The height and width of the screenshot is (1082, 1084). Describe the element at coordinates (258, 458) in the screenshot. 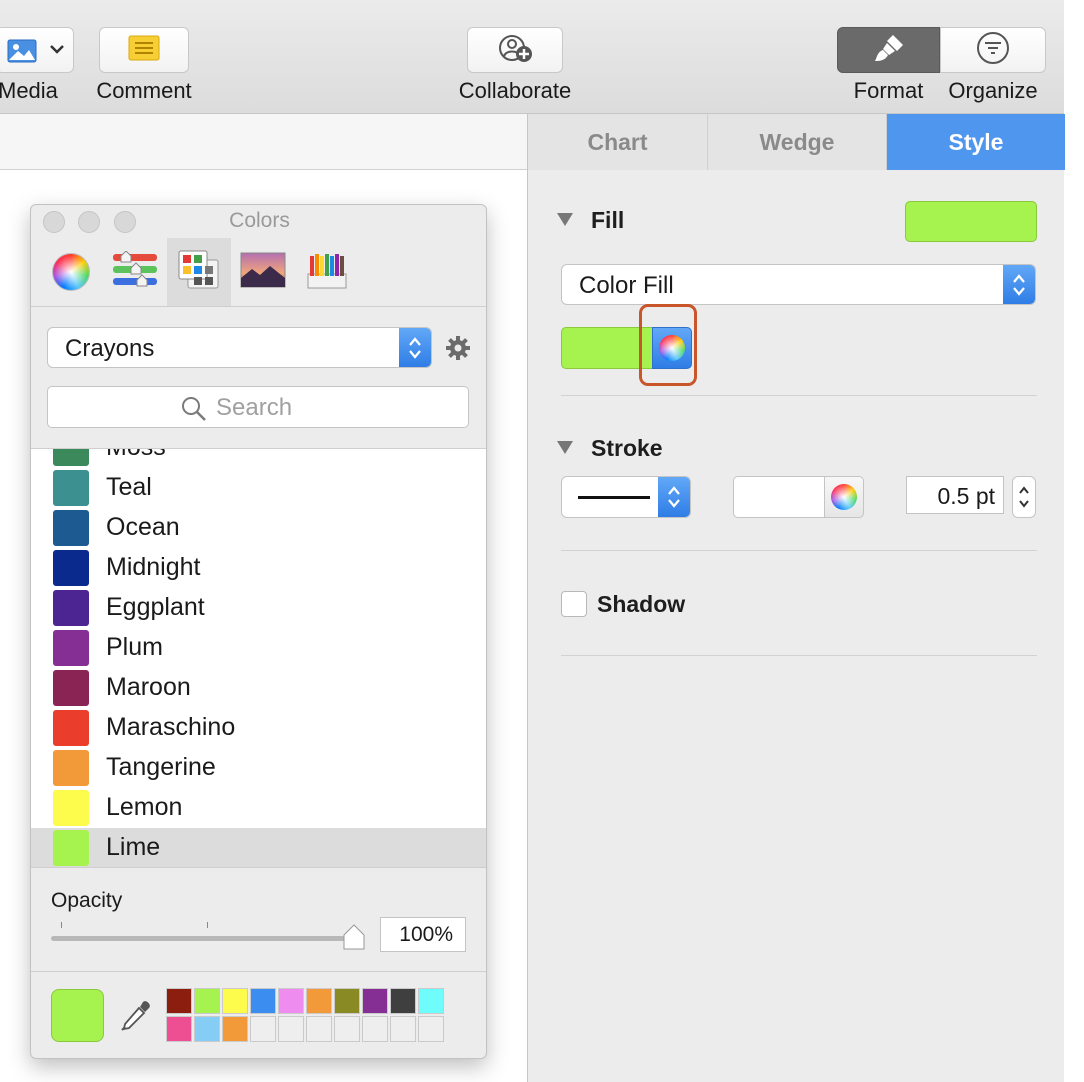

I see `list-item: Moss` at that location.